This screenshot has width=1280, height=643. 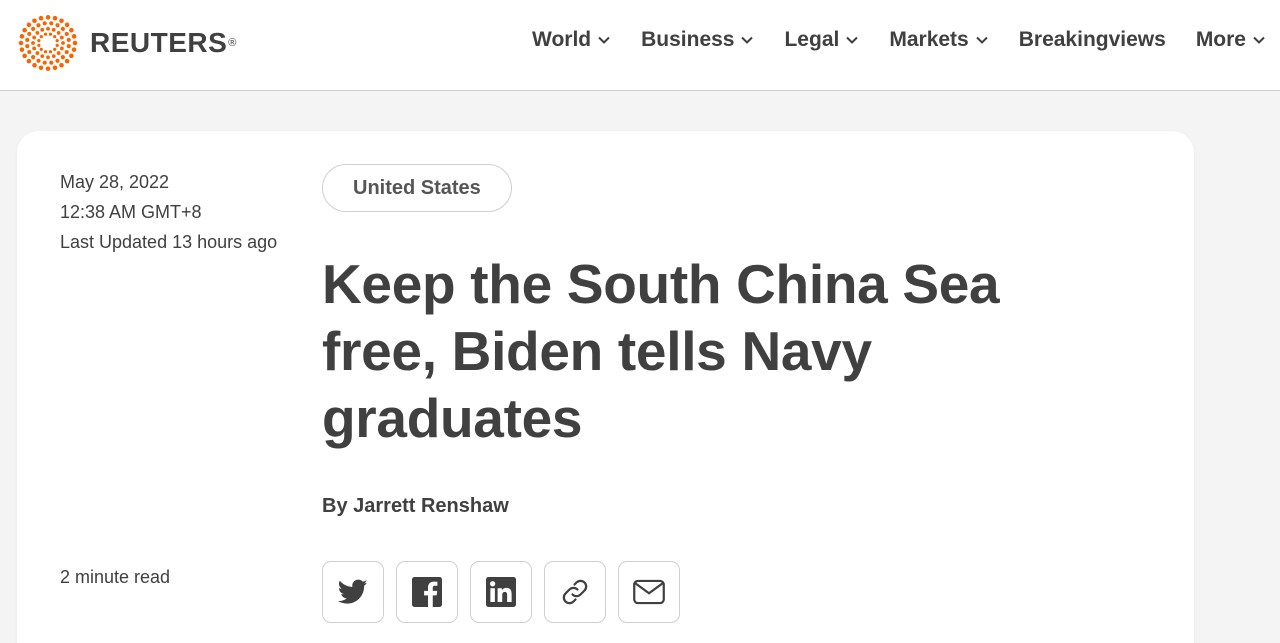 I want to click on nav-breakingviews-label: Breakingviews, so click(x=1092, y=39).